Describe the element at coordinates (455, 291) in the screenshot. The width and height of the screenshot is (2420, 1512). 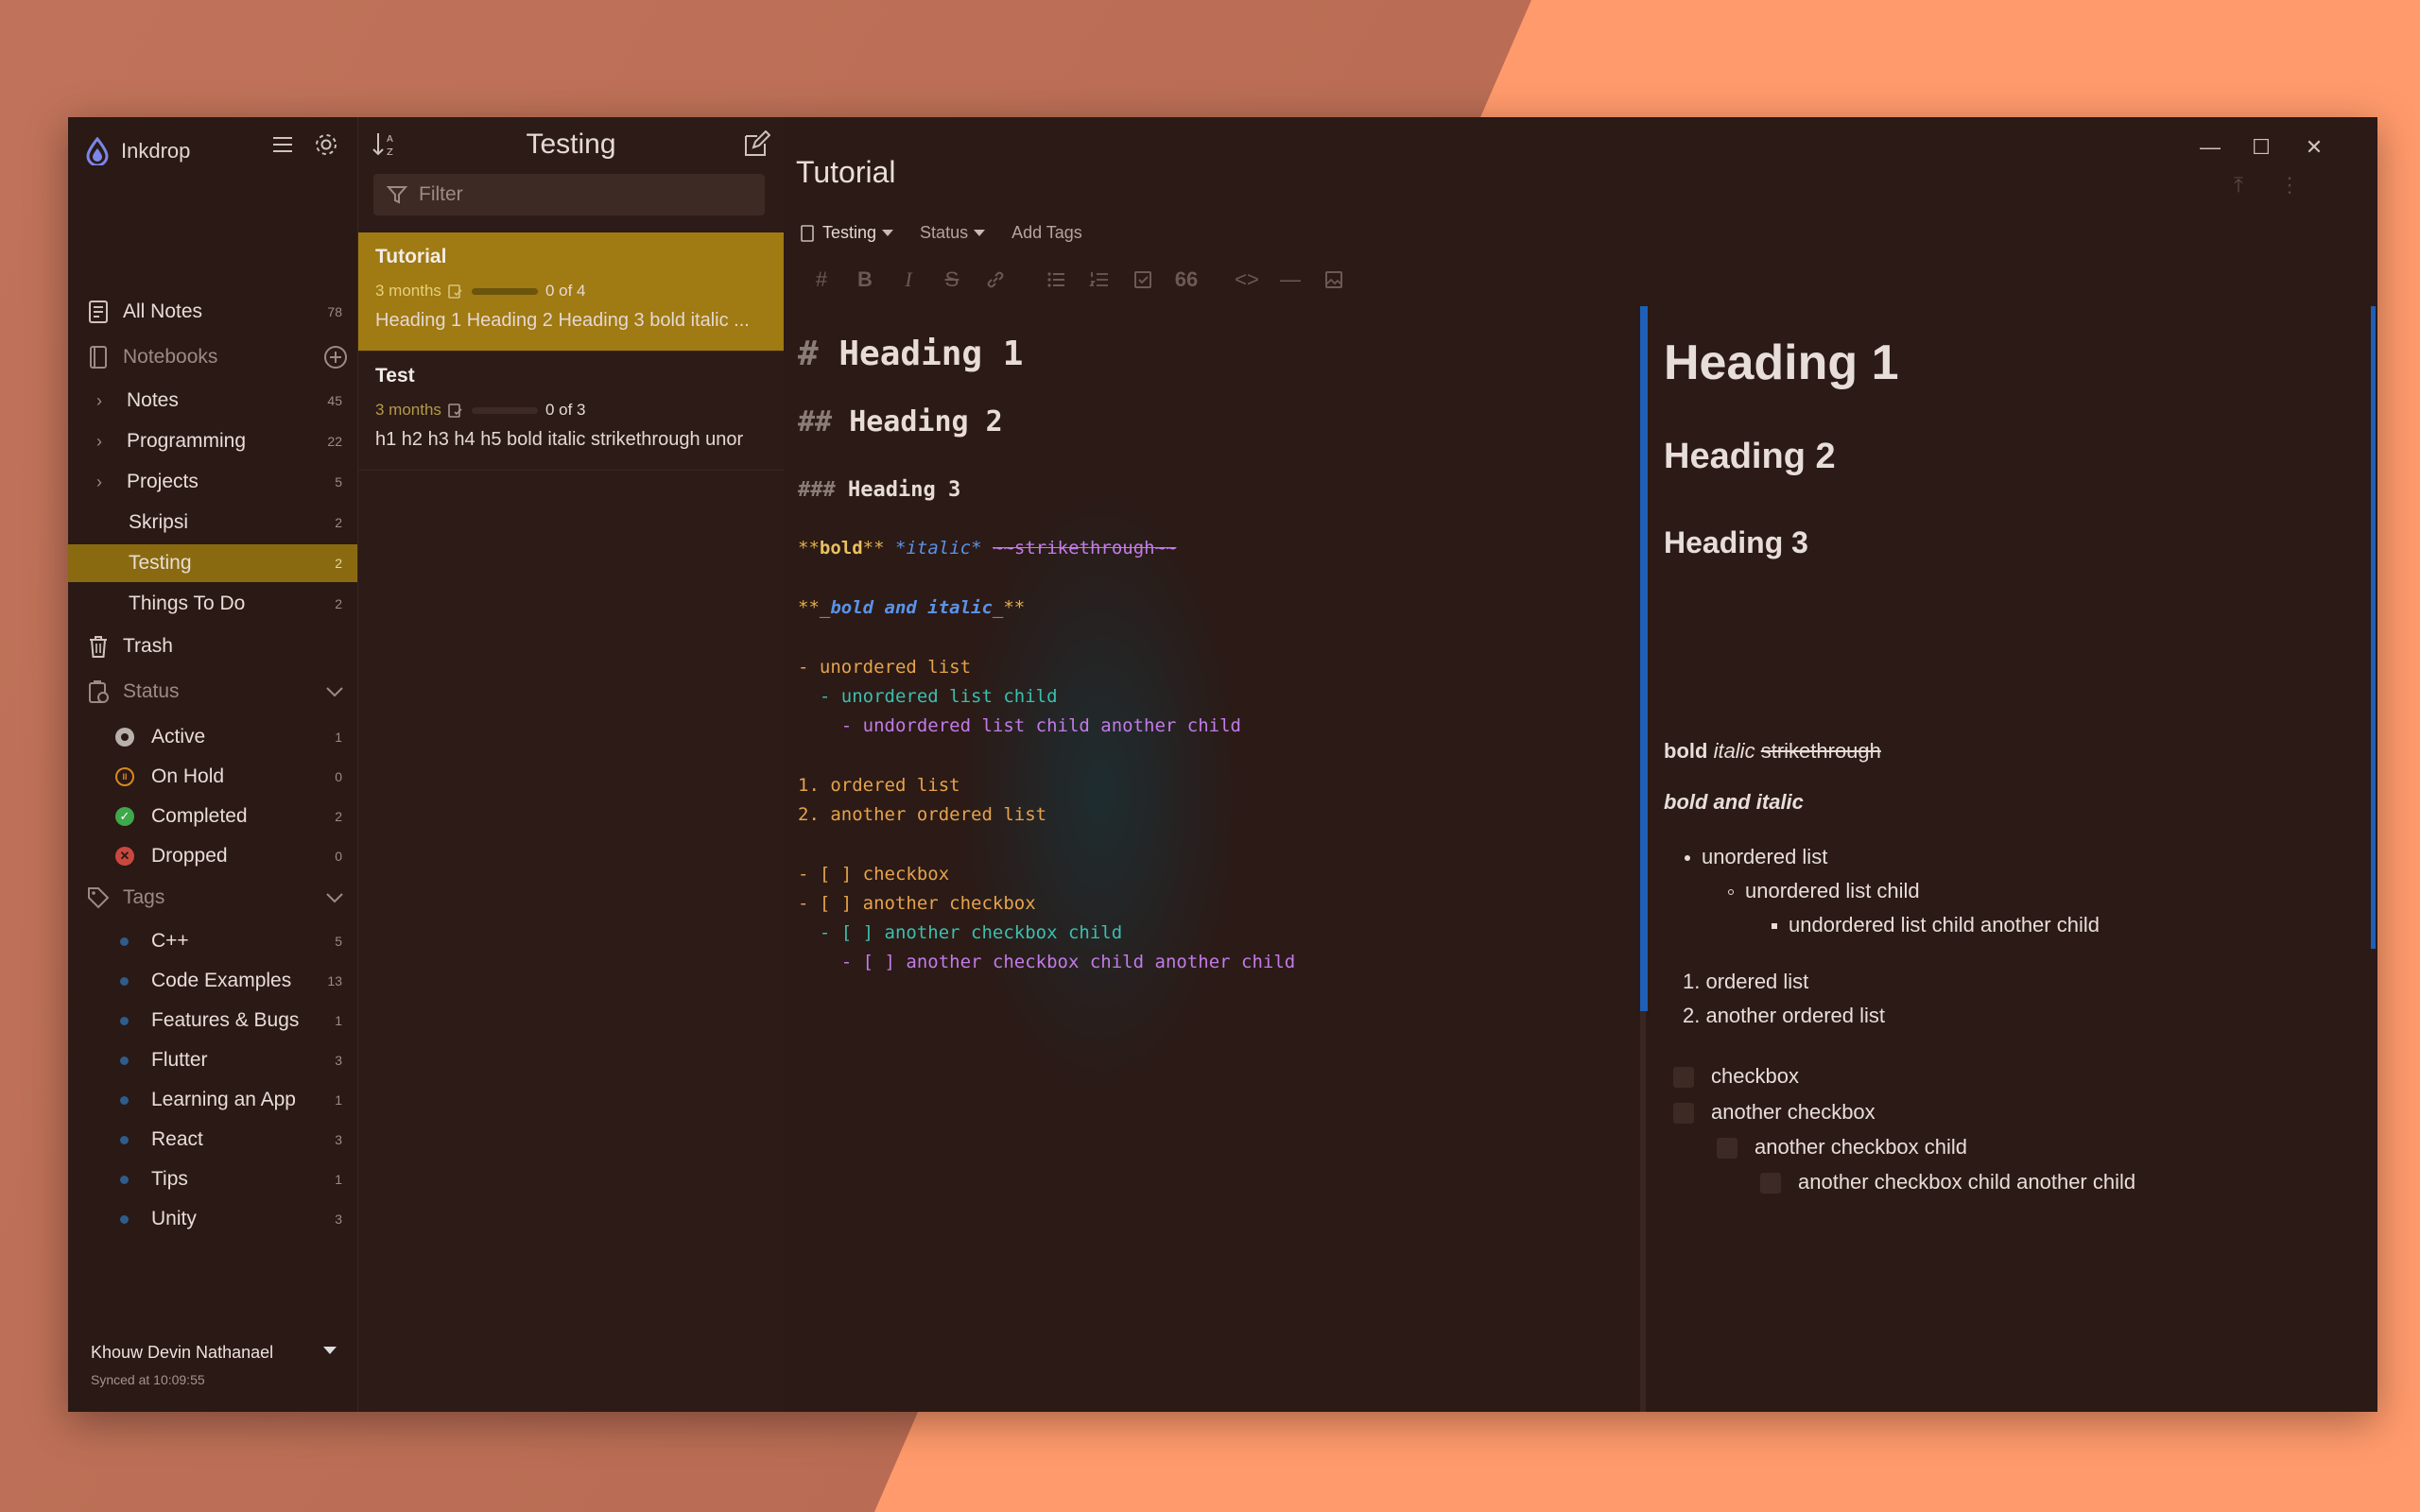
I see `task-clipboard-icon` at that location.